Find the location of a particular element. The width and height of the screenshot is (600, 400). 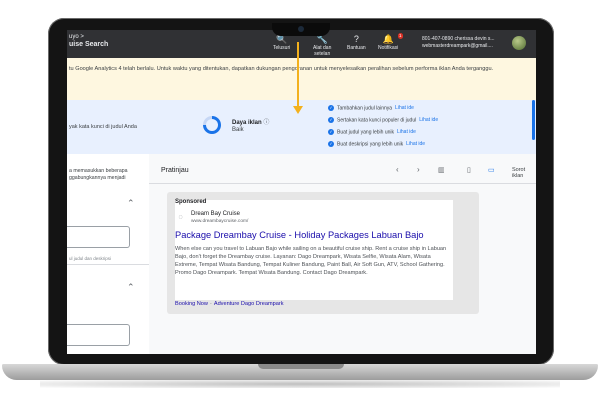

campaign-name: uise Search is located at coordinates (89, 44).